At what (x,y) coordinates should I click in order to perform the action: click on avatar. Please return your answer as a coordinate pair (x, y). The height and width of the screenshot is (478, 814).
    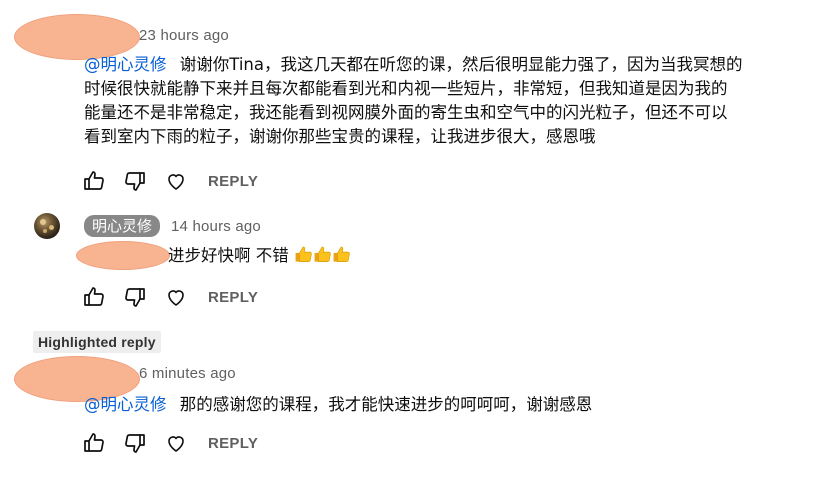
    Looking at the image, I should click on (47, 226).